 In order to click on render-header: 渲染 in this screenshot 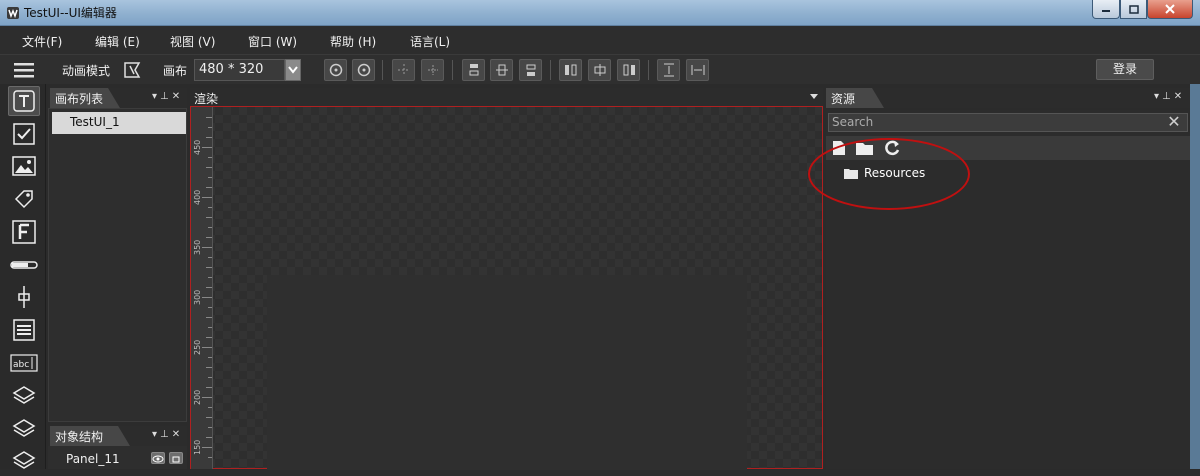, I will do `click(506, 98)`.